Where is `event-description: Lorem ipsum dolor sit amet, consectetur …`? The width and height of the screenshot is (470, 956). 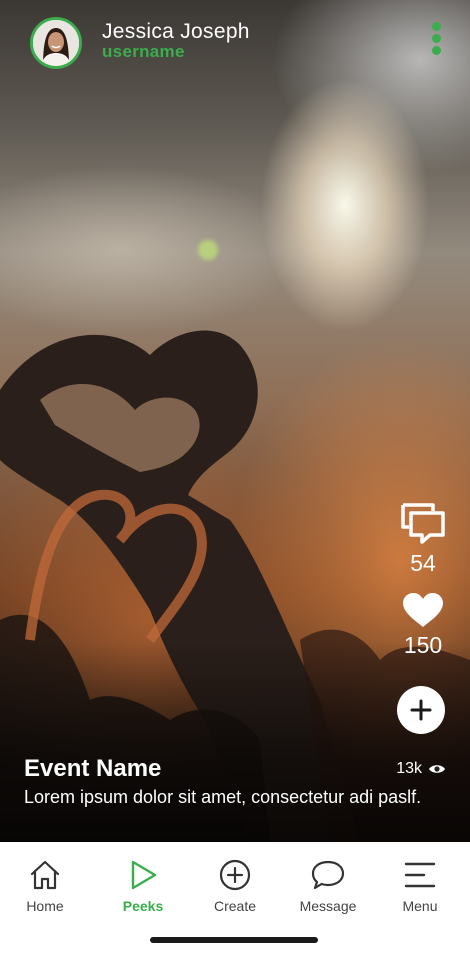 event-description: Lorem ipsum dolor sit amet, consectetur … is located at coordinates (223, 797).